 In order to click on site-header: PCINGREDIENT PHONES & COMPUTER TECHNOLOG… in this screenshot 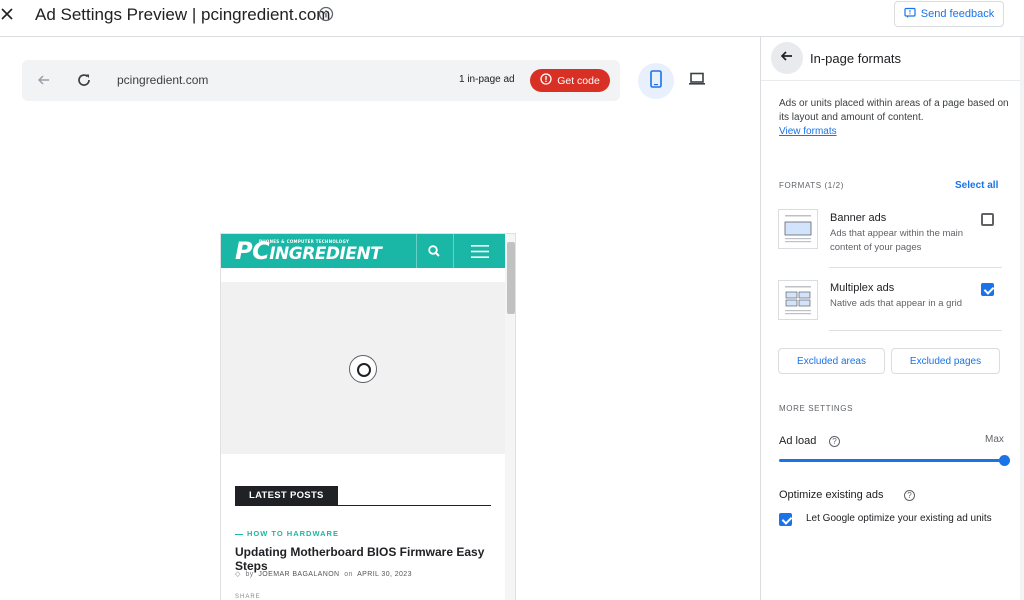, I will do `click(363, 251)`.